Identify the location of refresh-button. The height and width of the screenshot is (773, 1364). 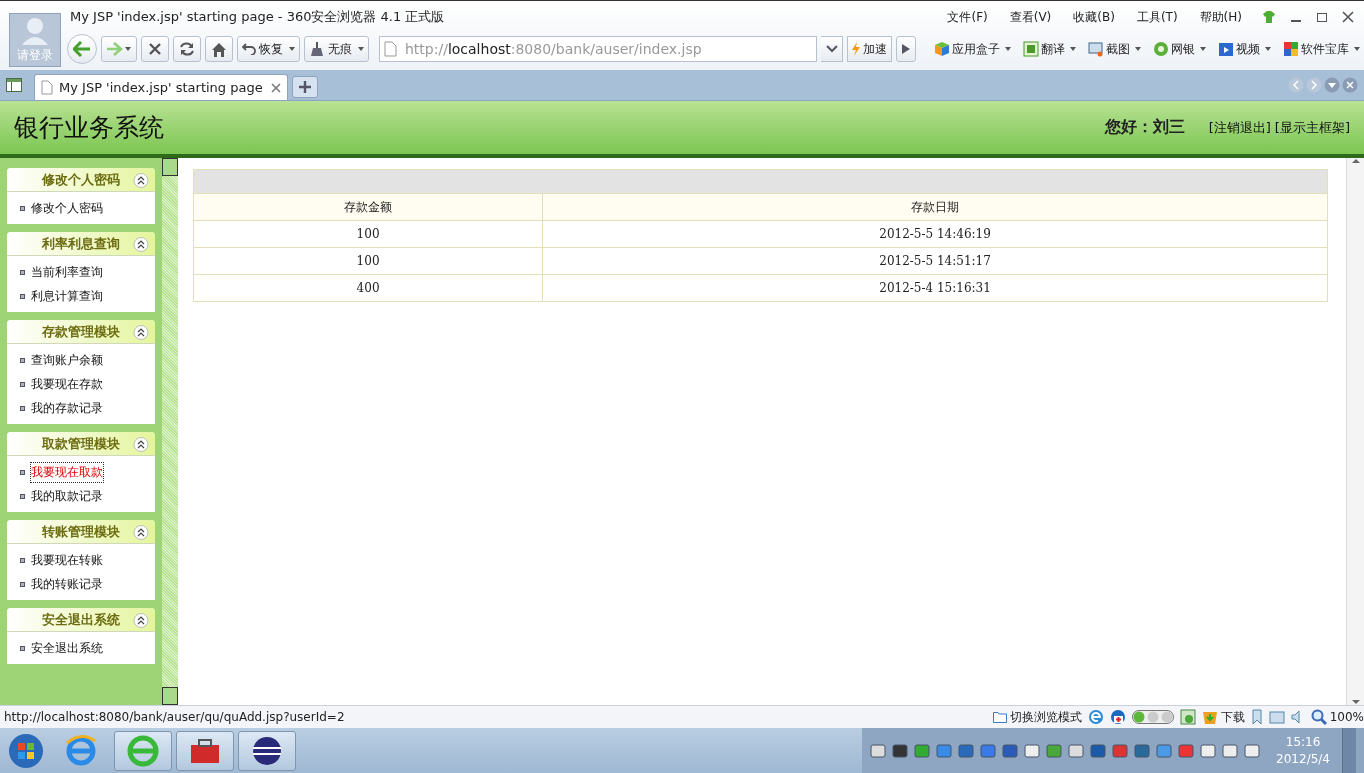
(187, 49).